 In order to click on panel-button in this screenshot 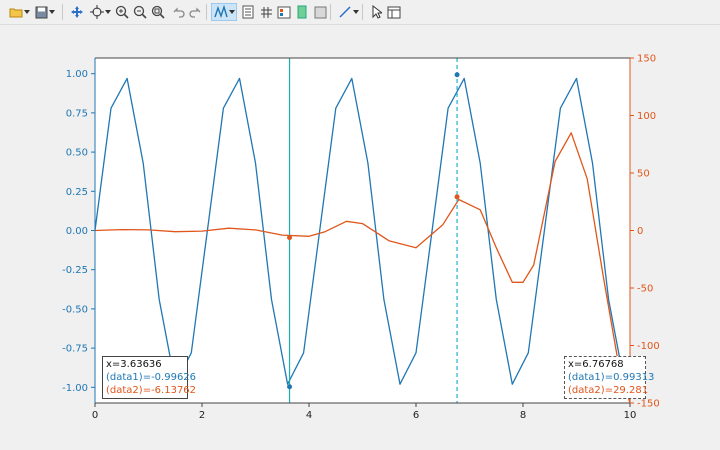, I will do `click(394, 12)`.